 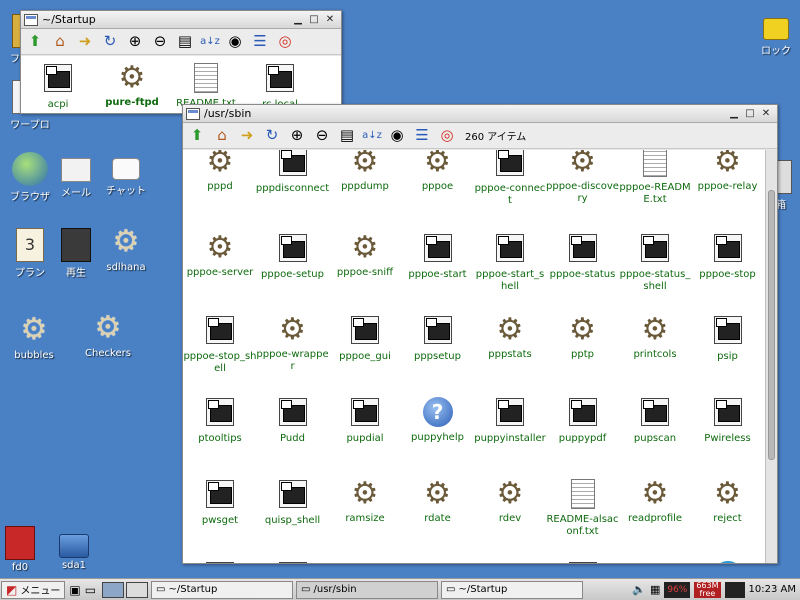 What do you see at coordinates (728, 338) in the screenshot?
I see `file-item: psip` at bounding box center [728, 338].